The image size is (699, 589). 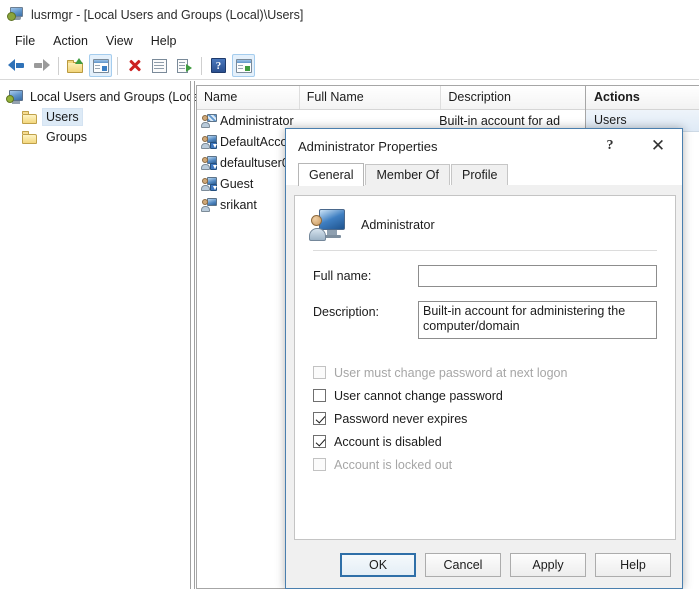 What do you see at coordinates (248, 97) in the screenshot?
I see `column-header-name: Name` at bounding box center [248, 97].